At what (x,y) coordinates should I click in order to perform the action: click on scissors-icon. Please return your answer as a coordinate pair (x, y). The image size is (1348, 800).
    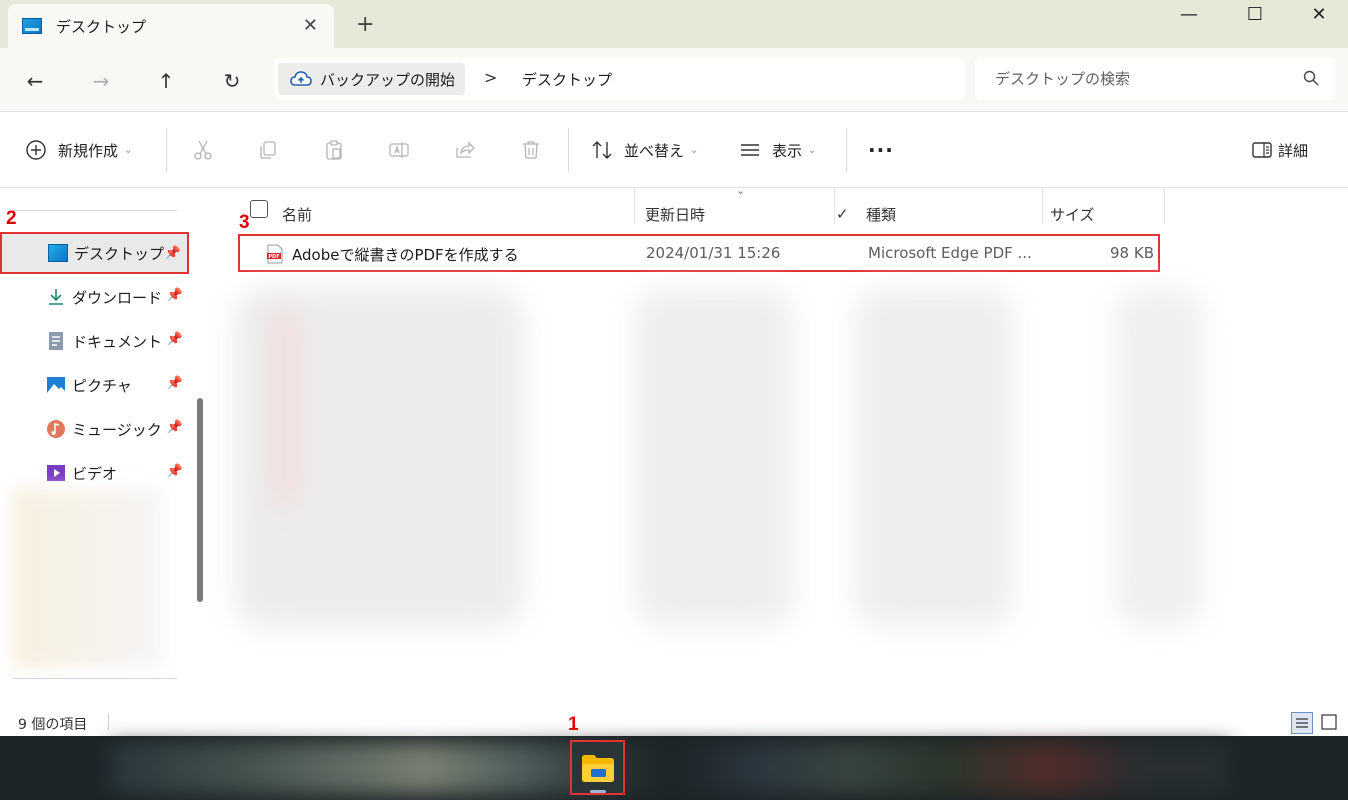
    Looking at the image, I should click on (203, 150).